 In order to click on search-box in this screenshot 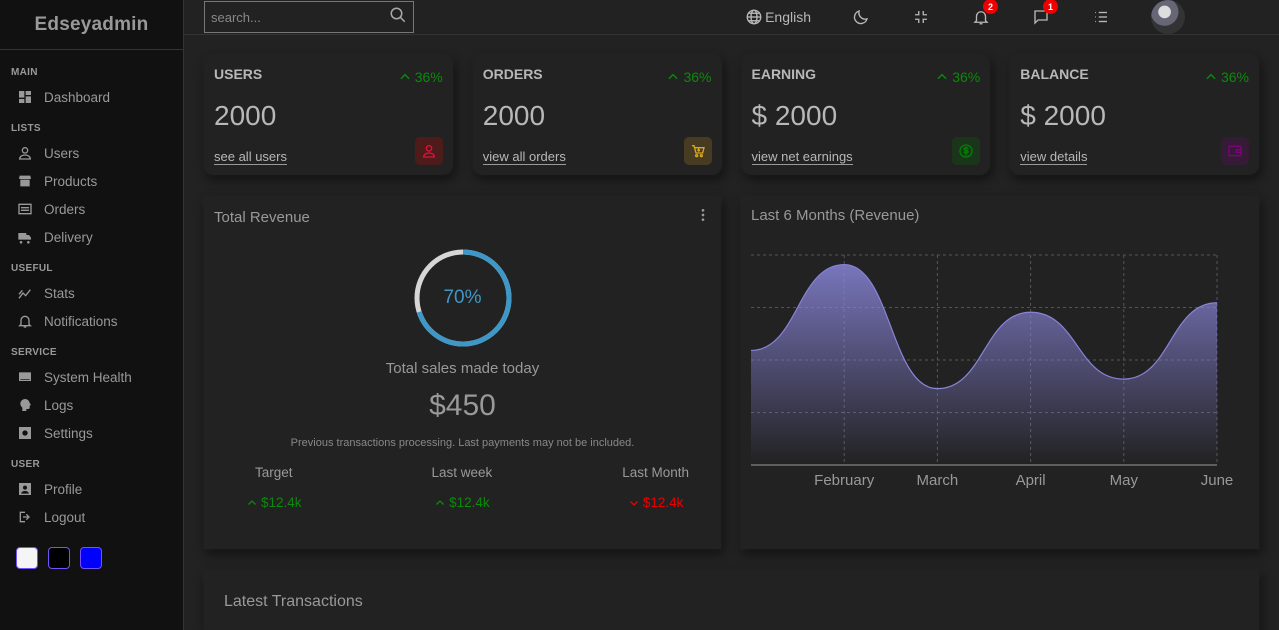, I will do `click(309, 17)`.